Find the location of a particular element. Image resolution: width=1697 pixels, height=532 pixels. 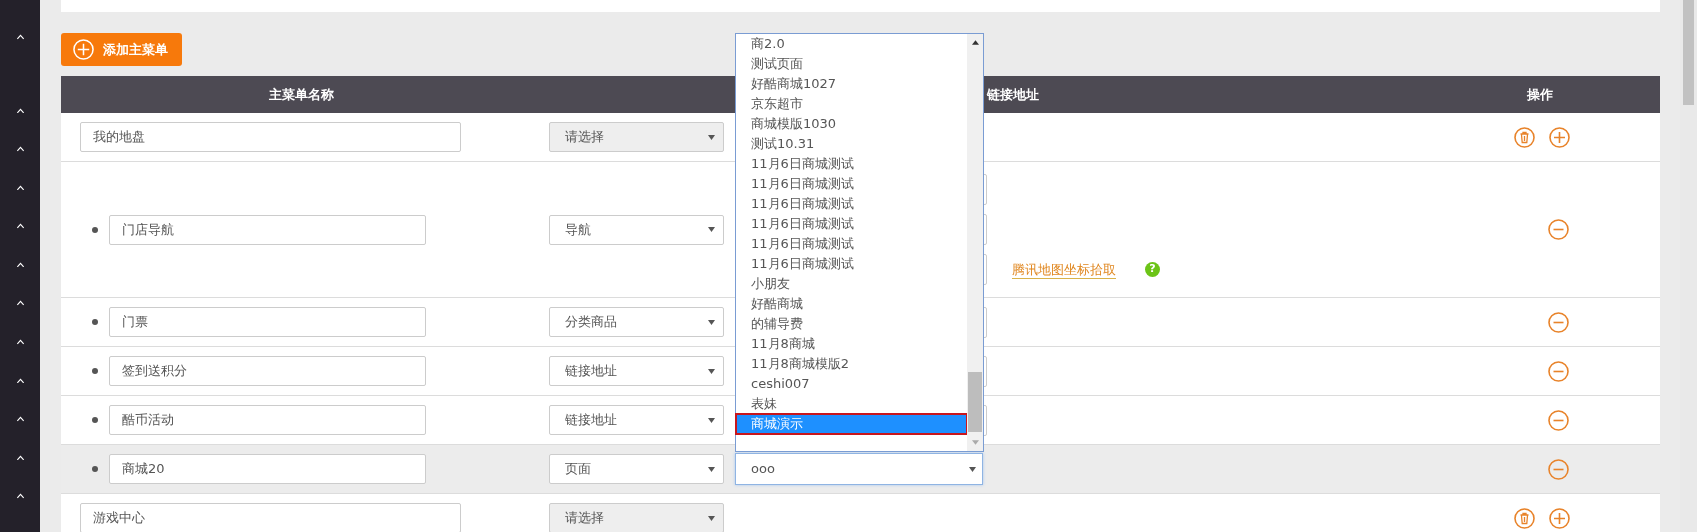

dropdown-option: 好酷商城 is located at coordinates (851, 304).